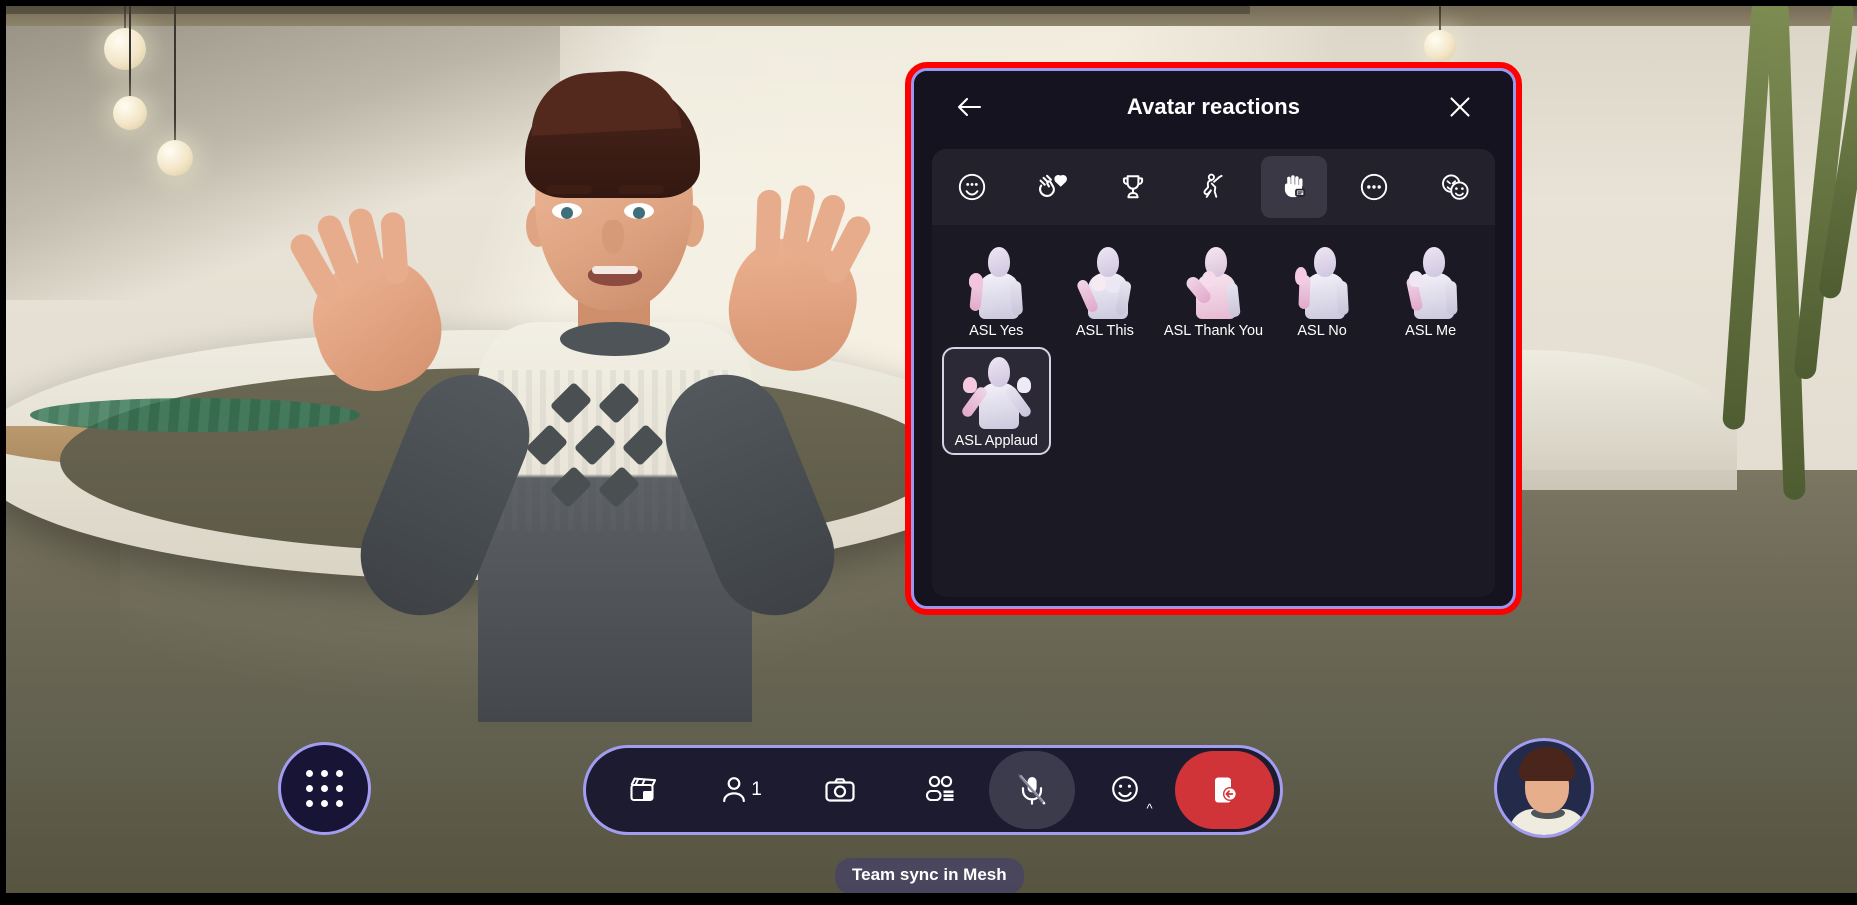 Image resolution: width=1857 pixels, height=905 pixels. I want to click on avatar-pose-thankyou, so click(1213, 282).